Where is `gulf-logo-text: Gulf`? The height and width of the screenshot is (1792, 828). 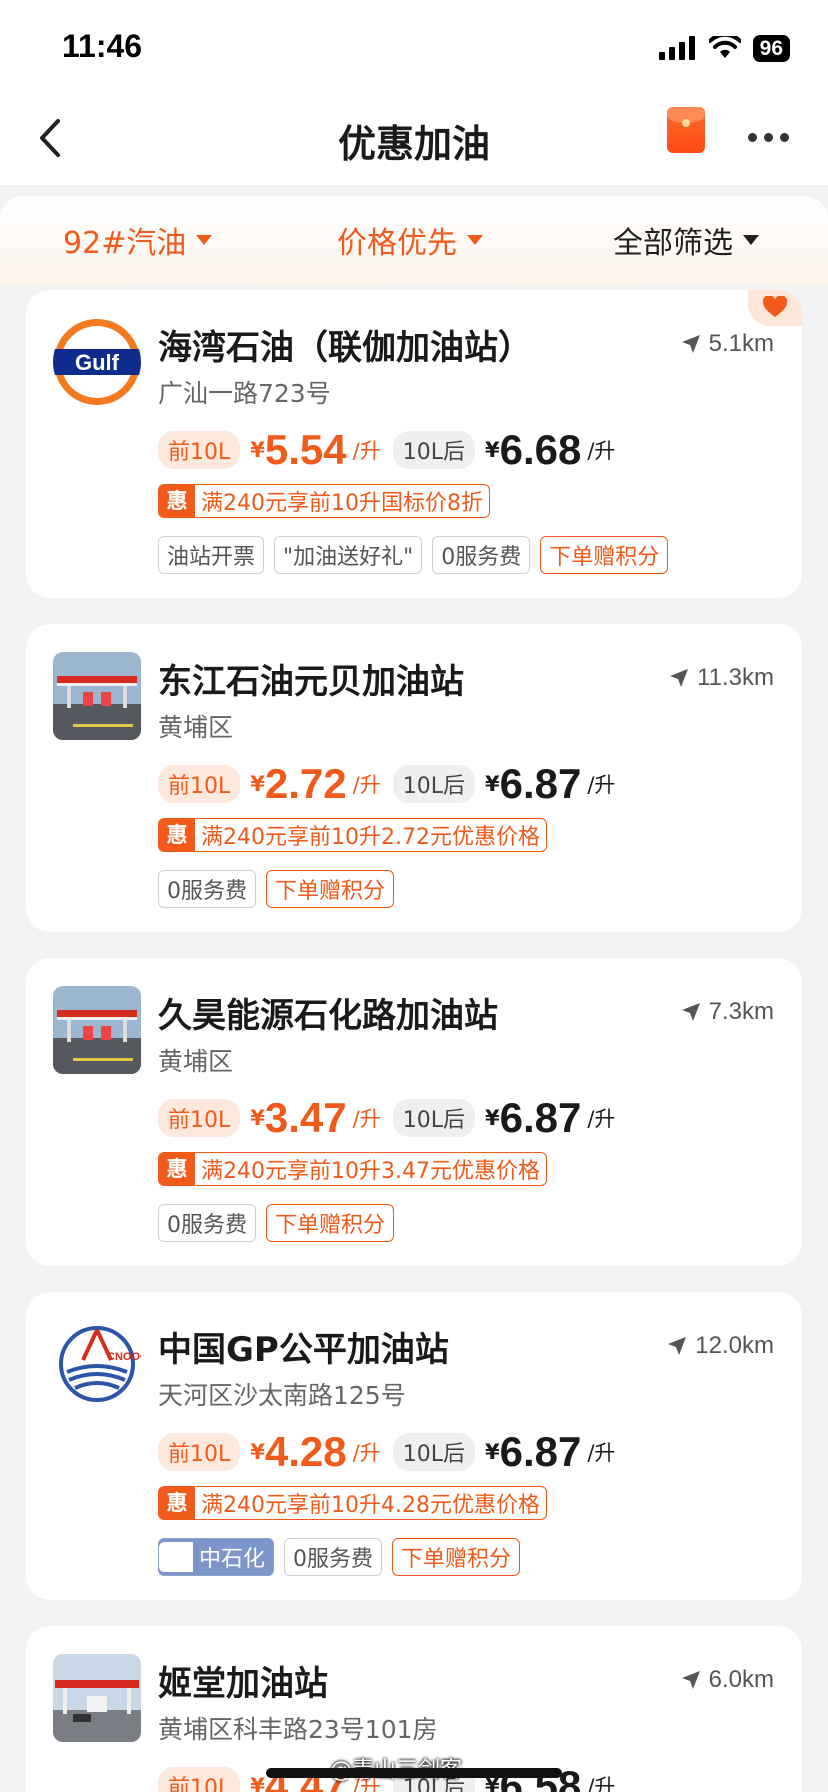 gulf-logo-text: Gulf is located at coordinates (97, 362).